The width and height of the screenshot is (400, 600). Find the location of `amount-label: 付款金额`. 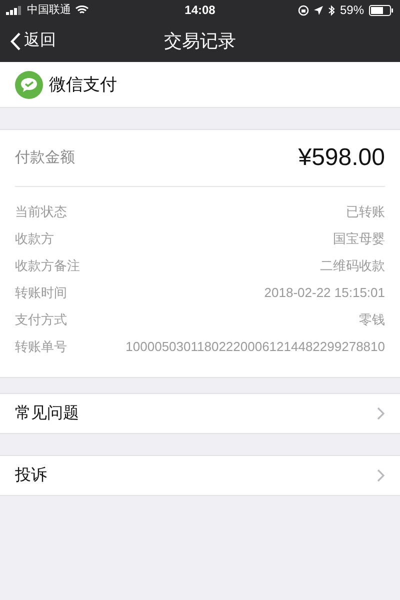

amount-label: 付款金额 is located at coordinates (45, 158).